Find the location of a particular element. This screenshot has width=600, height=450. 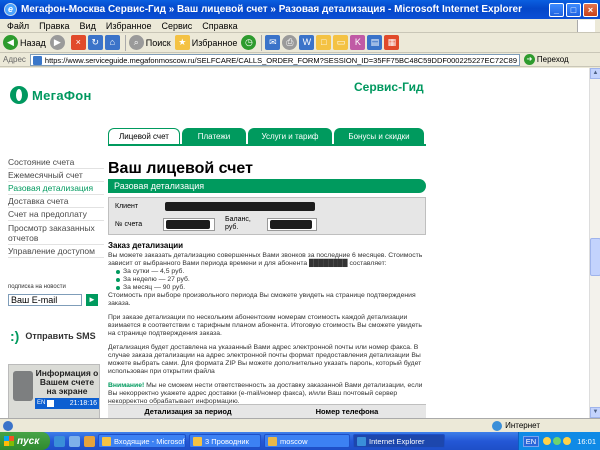

taskbar-item-explorer: 3 Проводник is located at coordinates (225, 441).